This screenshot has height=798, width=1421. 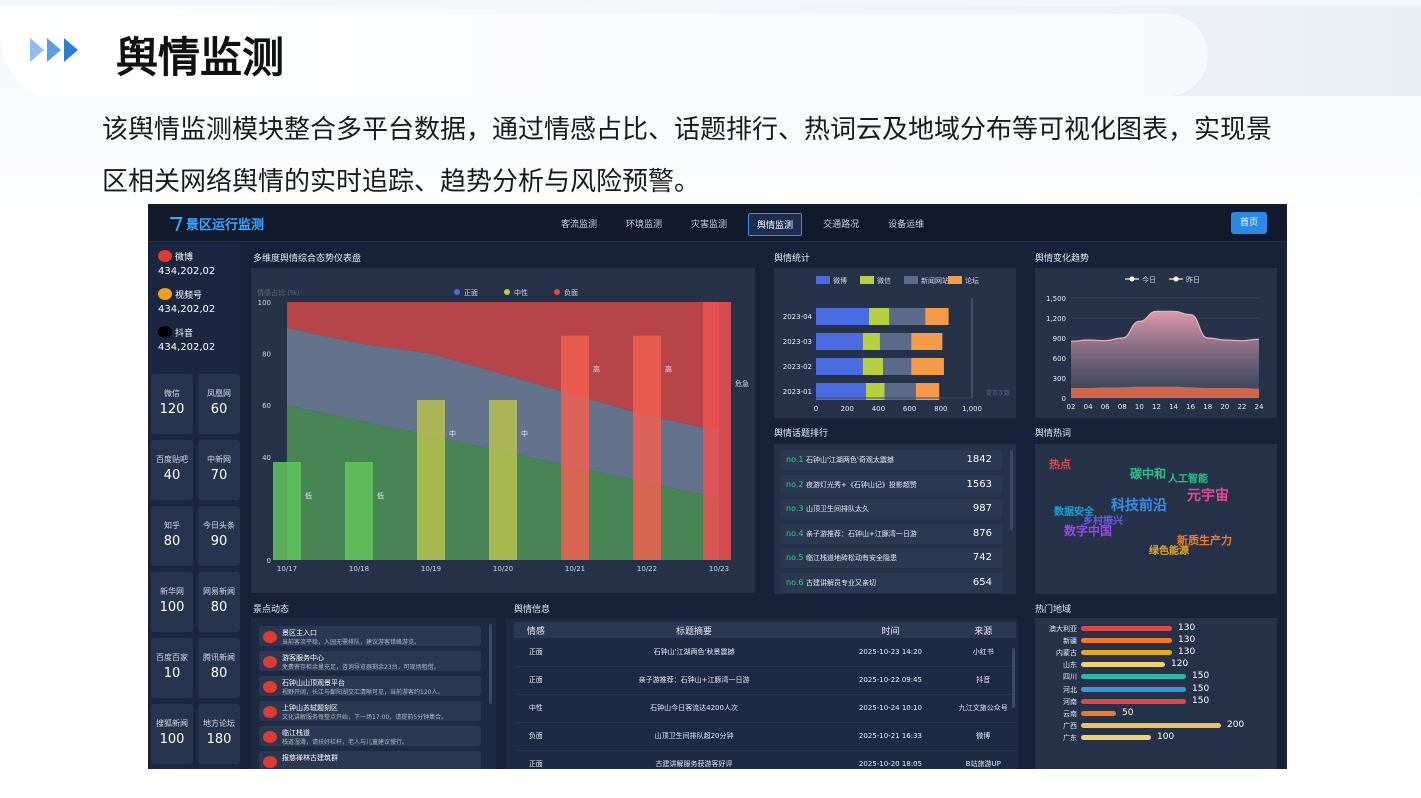 What do you see at coordinates (219, 404) in the screenshot?
I see `platform-card: 凤凰网 60` at bounding box center [219, 404].